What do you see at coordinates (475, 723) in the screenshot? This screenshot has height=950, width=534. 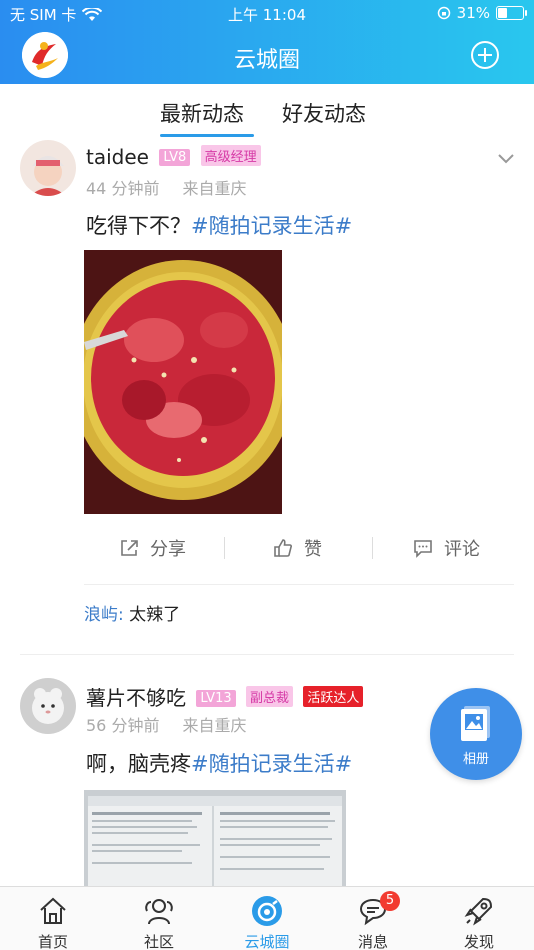 I see `photo-album-icon` at bounding box center [475, 723].